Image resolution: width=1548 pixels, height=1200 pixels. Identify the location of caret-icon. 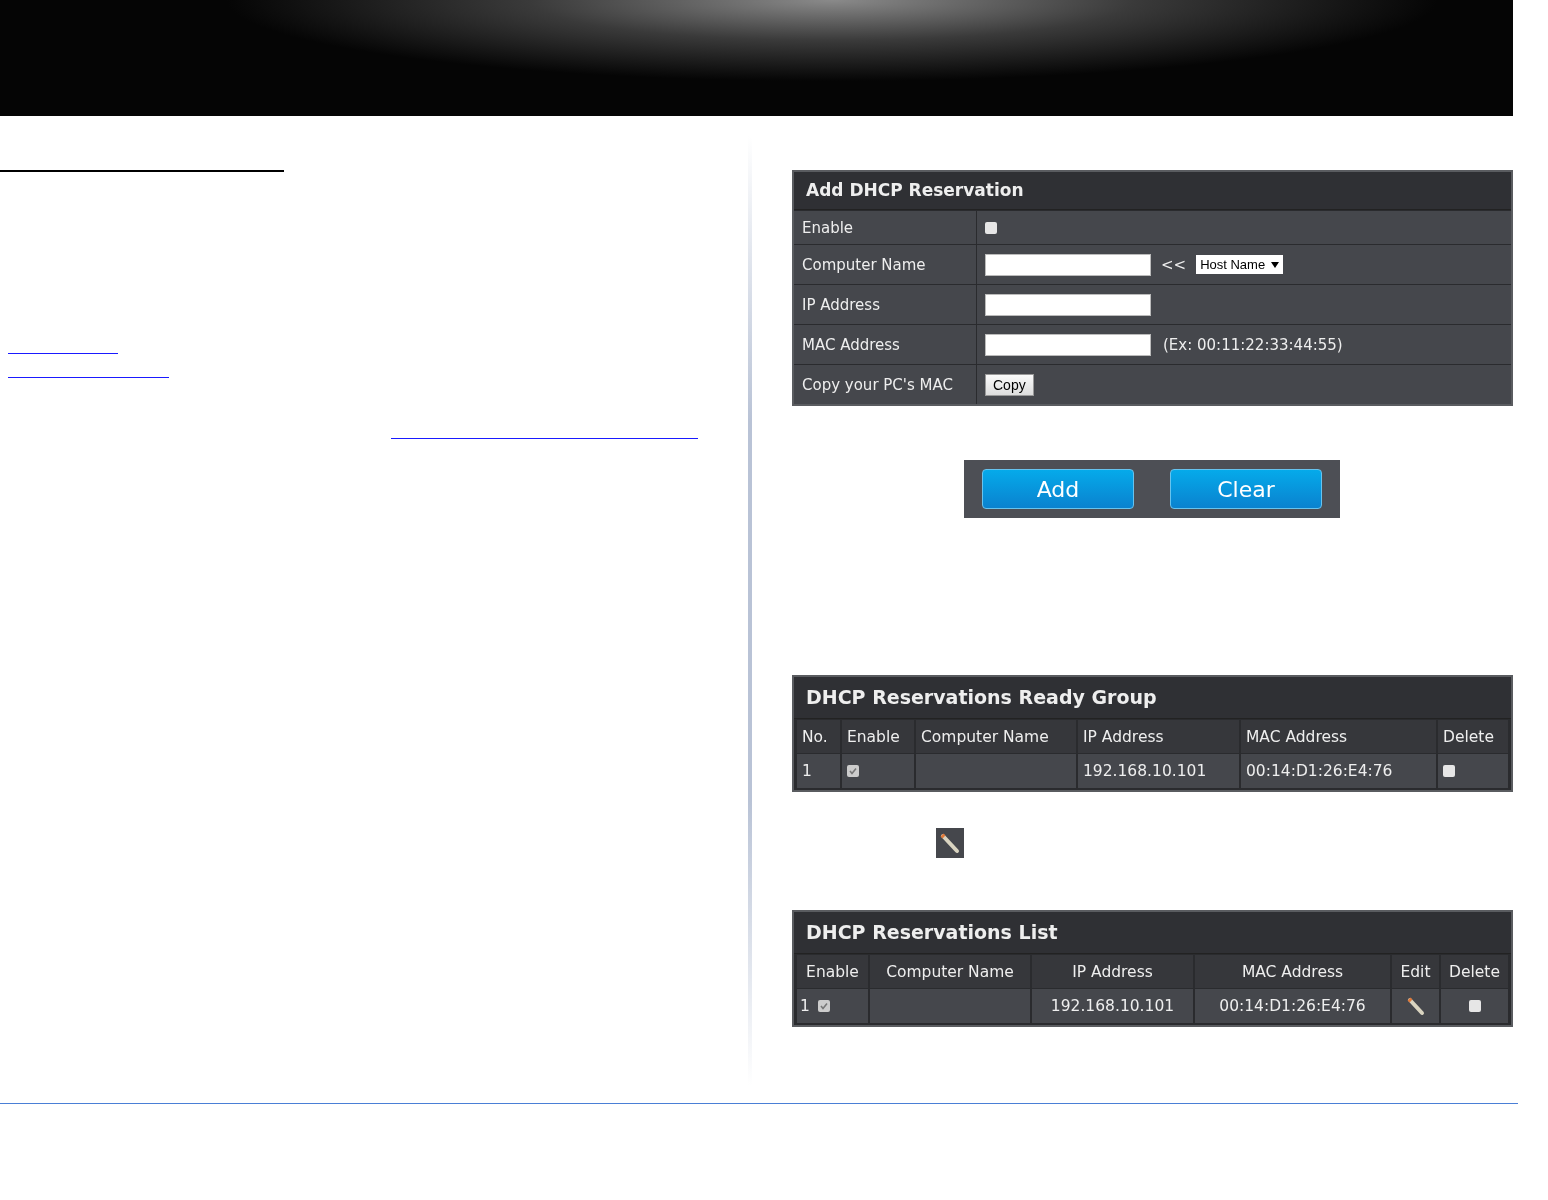
(1275, 264).